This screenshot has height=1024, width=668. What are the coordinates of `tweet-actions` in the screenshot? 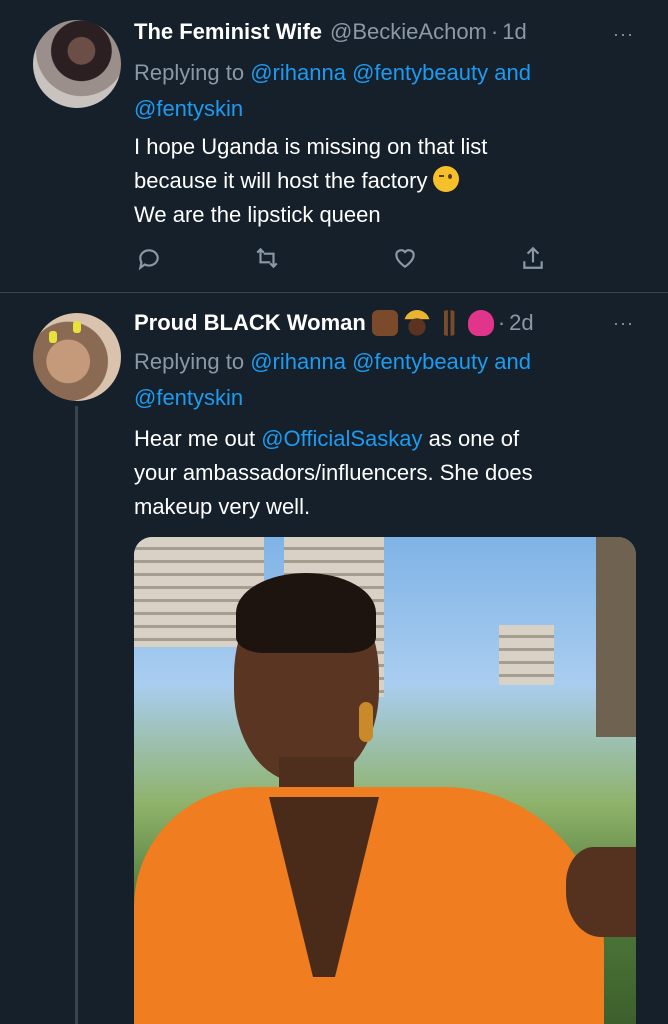 It's located at (344, 258).